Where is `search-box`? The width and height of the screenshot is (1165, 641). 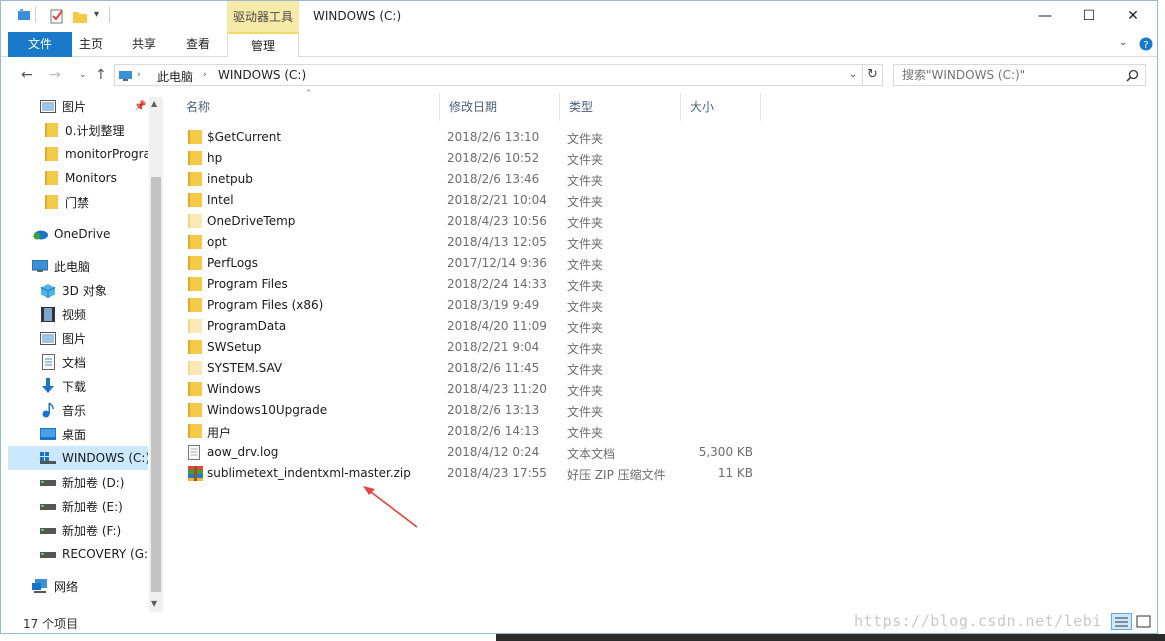
search-box is located at coordinates (1019, 75).